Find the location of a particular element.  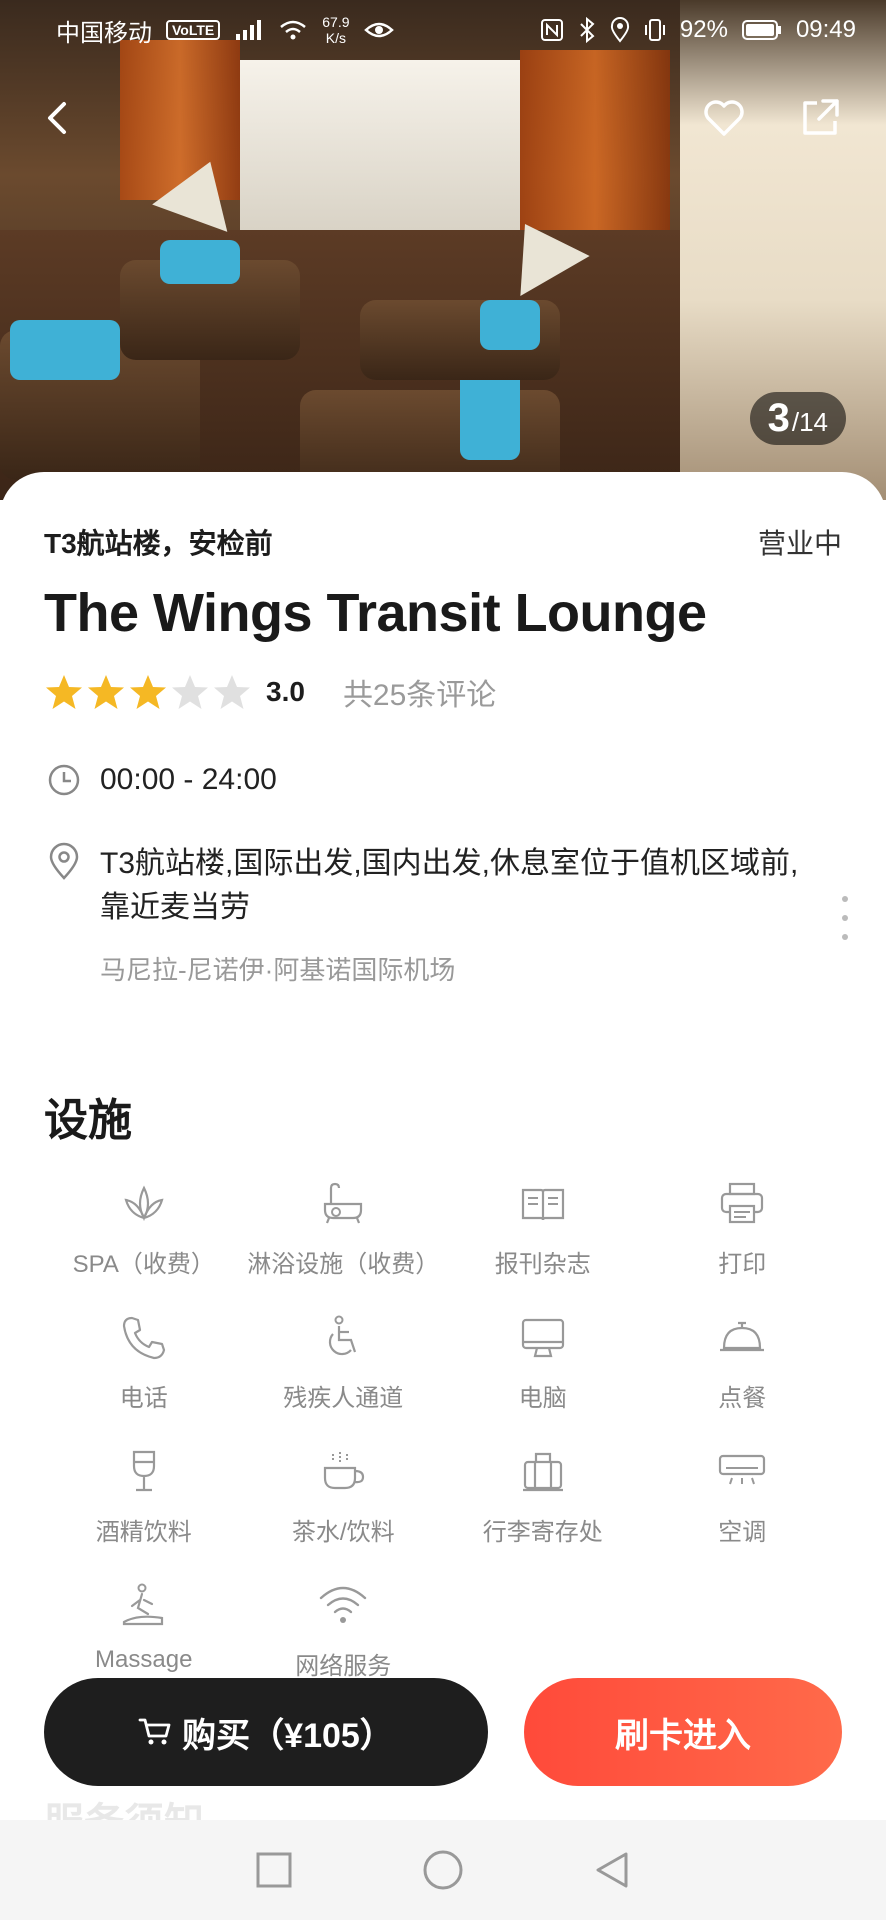

share-icon is located at coordinates (821, 117).